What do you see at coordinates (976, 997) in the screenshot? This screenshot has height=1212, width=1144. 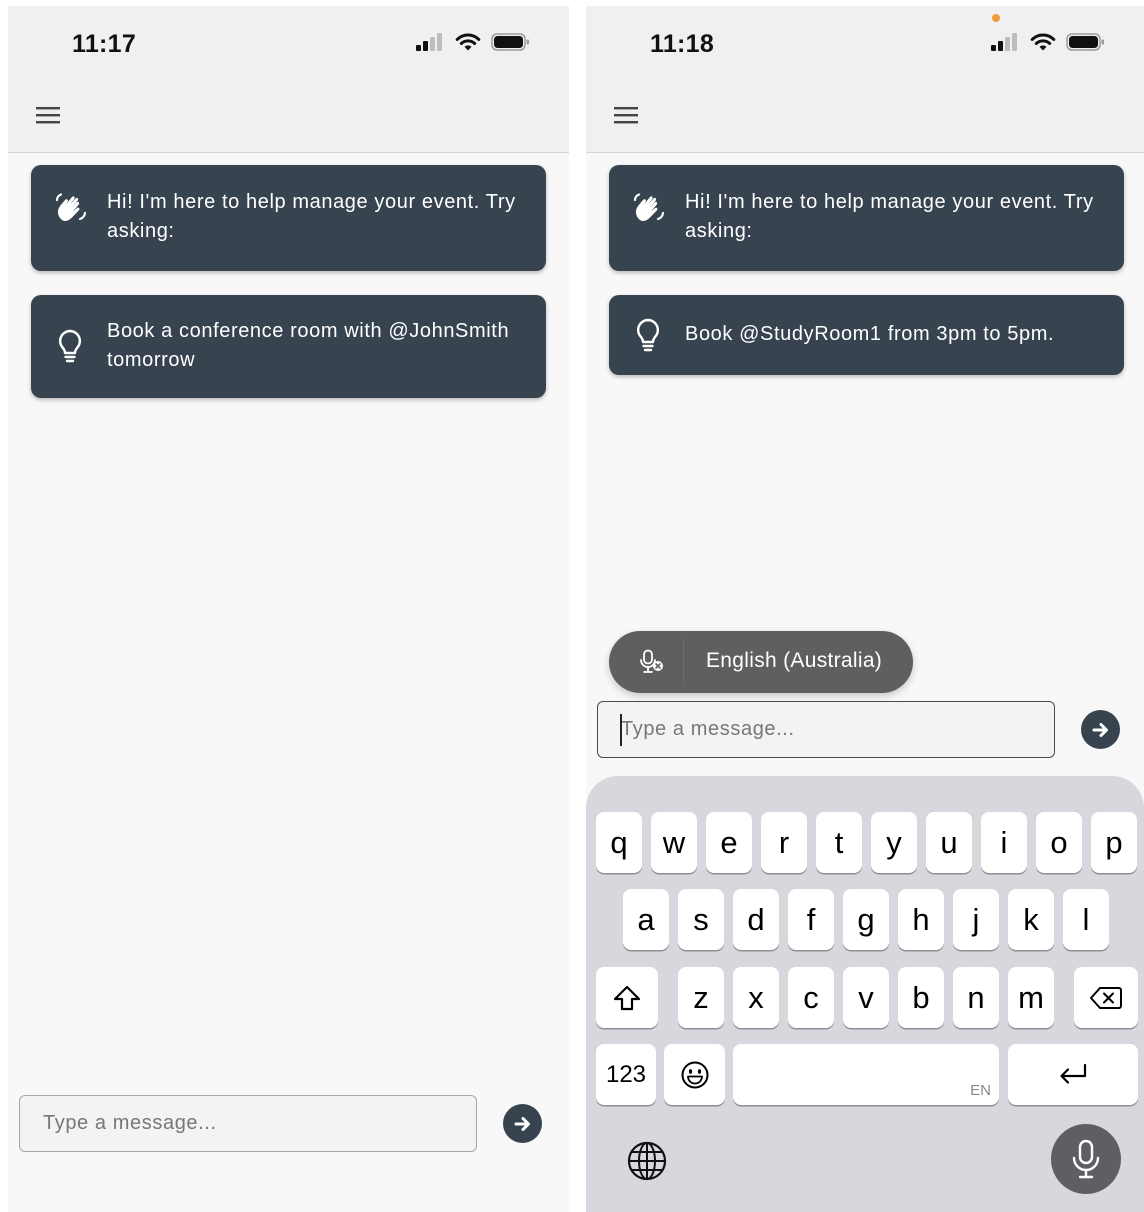 I see `key-n: n` at bounding box center [976, 997].